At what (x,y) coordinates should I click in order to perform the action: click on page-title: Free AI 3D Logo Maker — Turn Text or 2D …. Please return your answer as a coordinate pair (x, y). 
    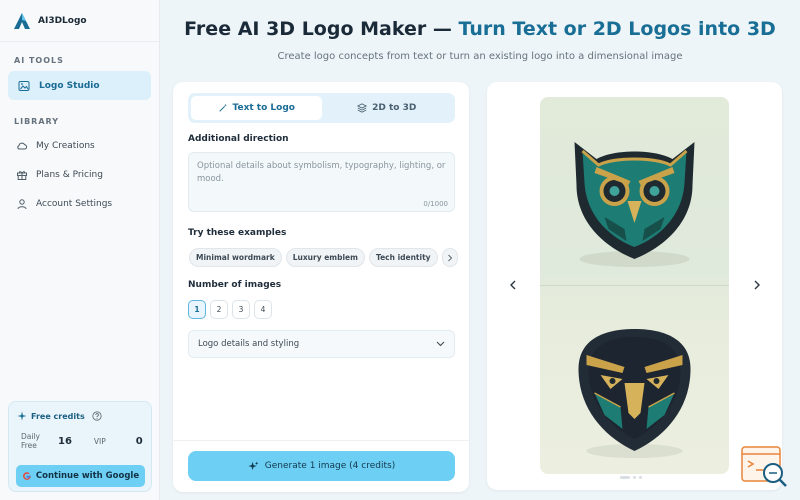
    Looking at the image, I should click on (480, 29).